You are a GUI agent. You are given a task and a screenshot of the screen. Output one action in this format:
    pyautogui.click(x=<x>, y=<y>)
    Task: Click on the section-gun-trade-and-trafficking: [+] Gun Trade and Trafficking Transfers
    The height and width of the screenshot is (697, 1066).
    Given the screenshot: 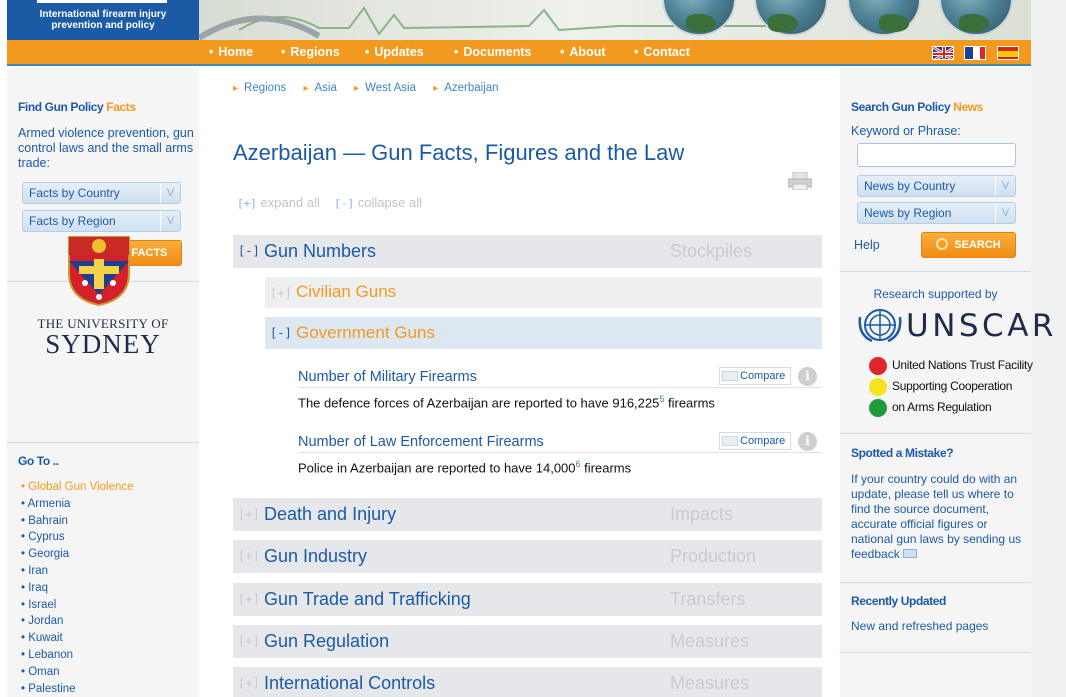 What is the action you would take?
    pyautogui.click(x=527, y=599)
    